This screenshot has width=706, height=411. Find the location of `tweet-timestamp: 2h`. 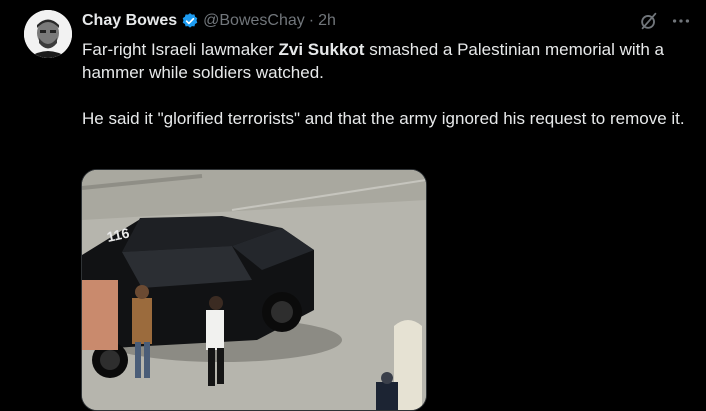

tweet-timestamp: 2h is located at coordinates (327, 21).